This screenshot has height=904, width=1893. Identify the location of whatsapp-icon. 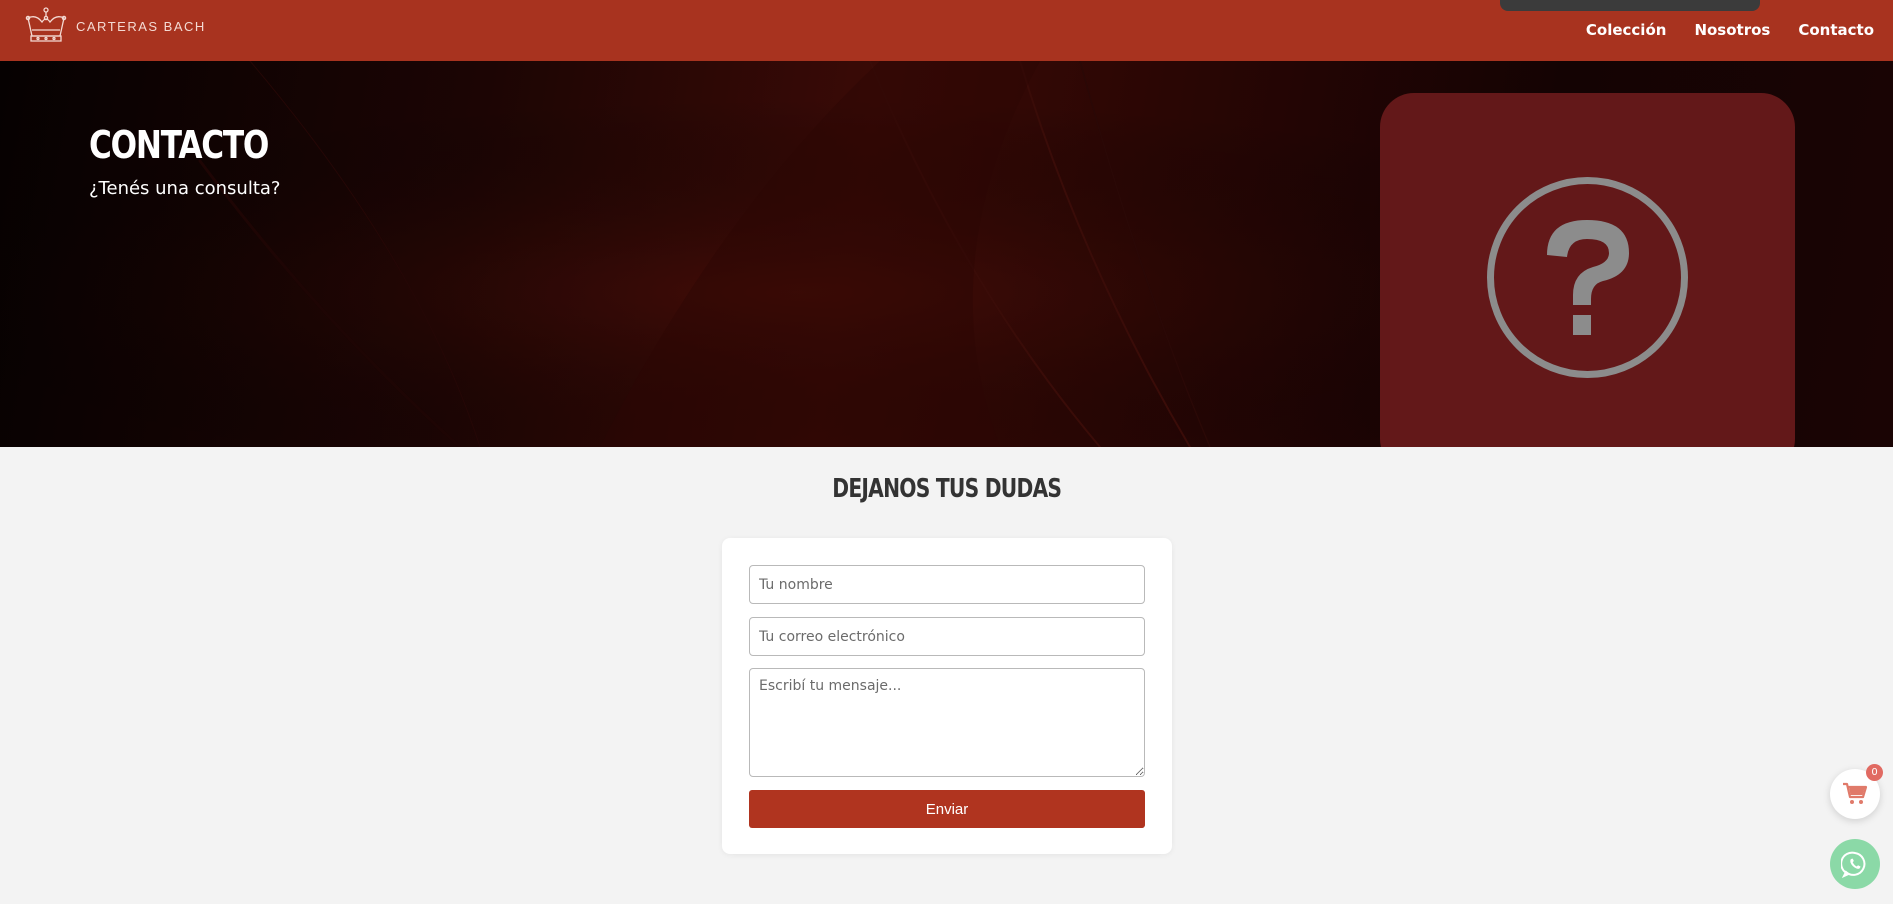
(1853, 864).